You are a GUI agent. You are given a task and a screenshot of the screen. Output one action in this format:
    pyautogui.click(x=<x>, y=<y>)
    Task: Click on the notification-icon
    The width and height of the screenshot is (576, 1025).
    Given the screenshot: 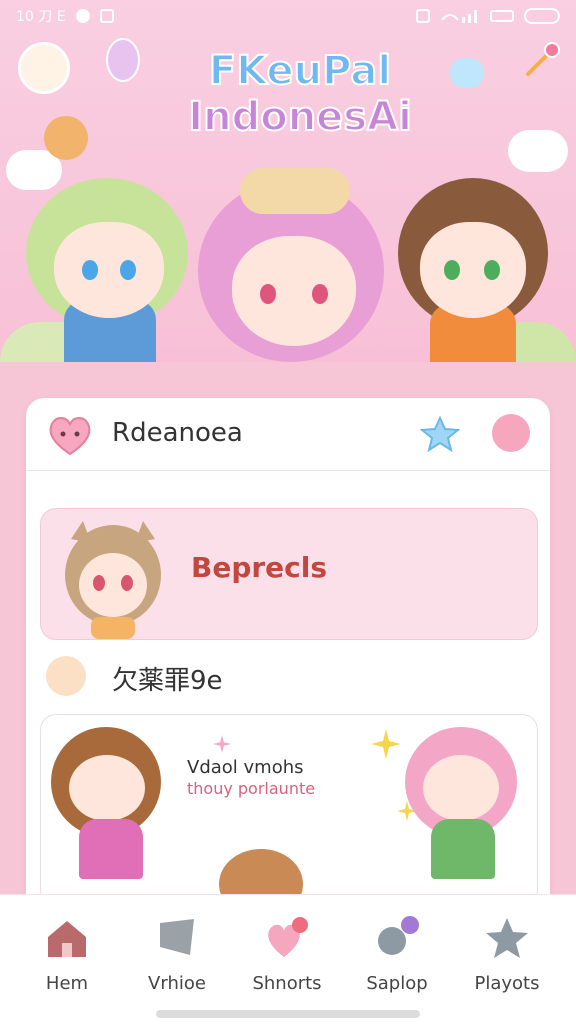 What is the action you would take?
    pyautogui.click(x=82, y=16)
    